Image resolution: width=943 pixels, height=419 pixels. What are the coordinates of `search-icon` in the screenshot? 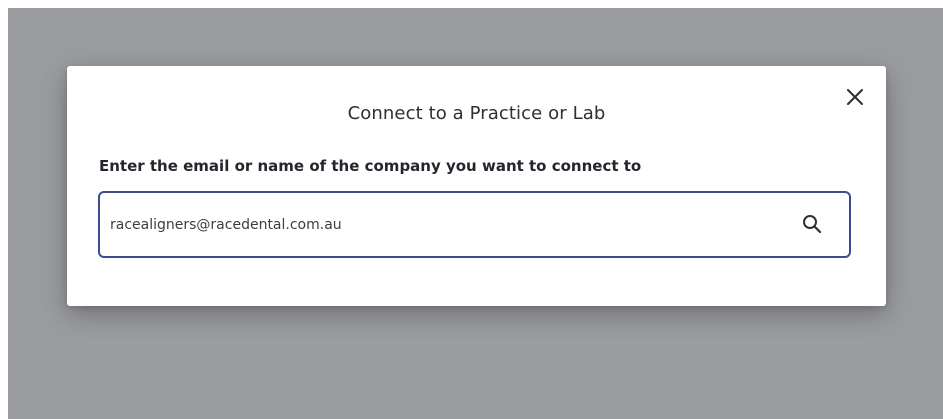 It's located at (812, 224).